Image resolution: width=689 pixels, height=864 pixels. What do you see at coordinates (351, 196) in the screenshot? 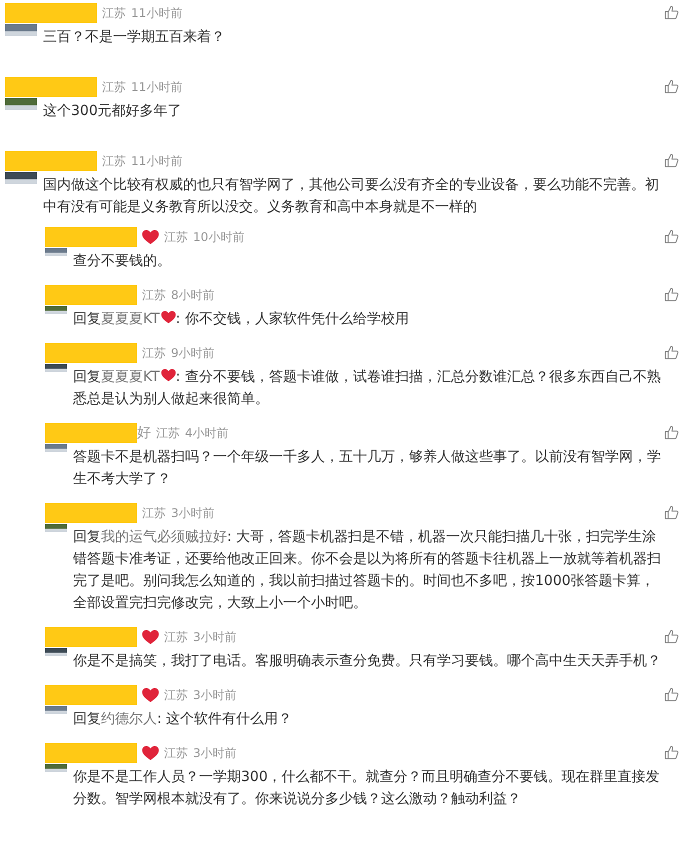
I see `comment-text: 国内做这个比较有权威的也只有智学网了，其他公司要么没有齐全的专业设备，要么功能不完善。初中有没有可能是义务教育所以没交。义务教育和高中本身就是不一样的` at bounding box center [351, 196].